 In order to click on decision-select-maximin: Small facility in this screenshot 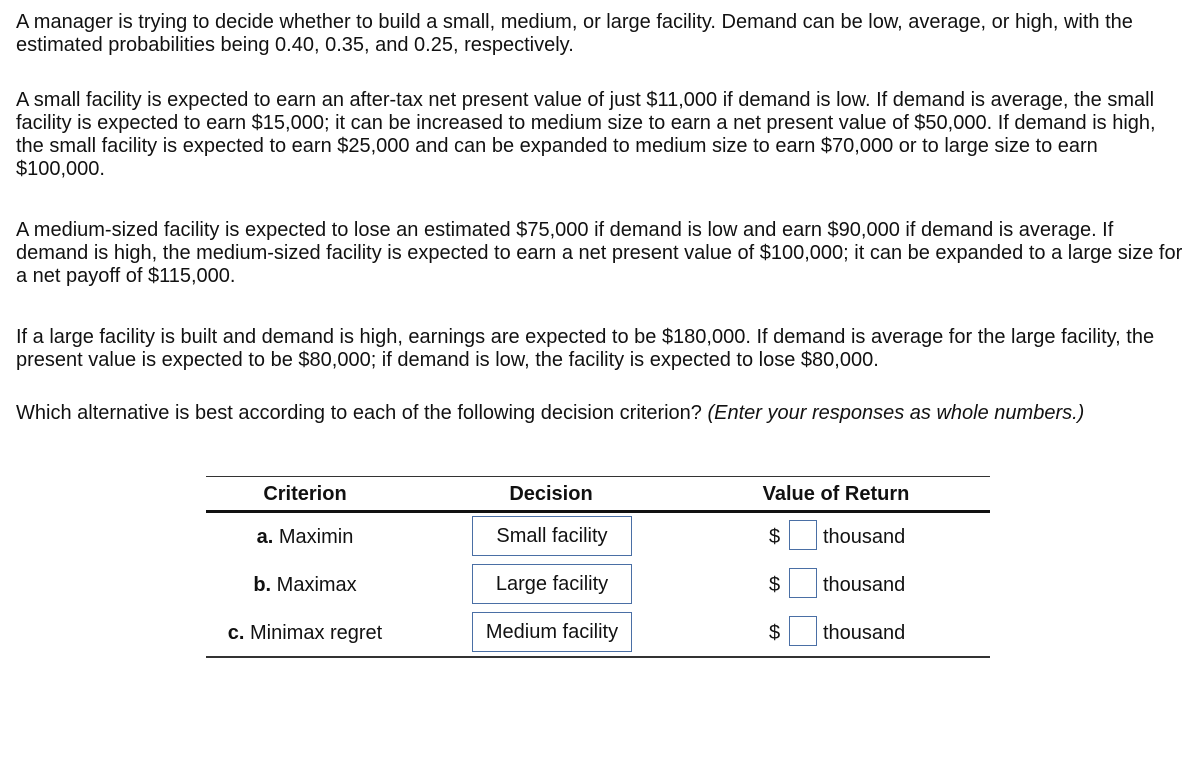, I will do `click(552, 536)`.